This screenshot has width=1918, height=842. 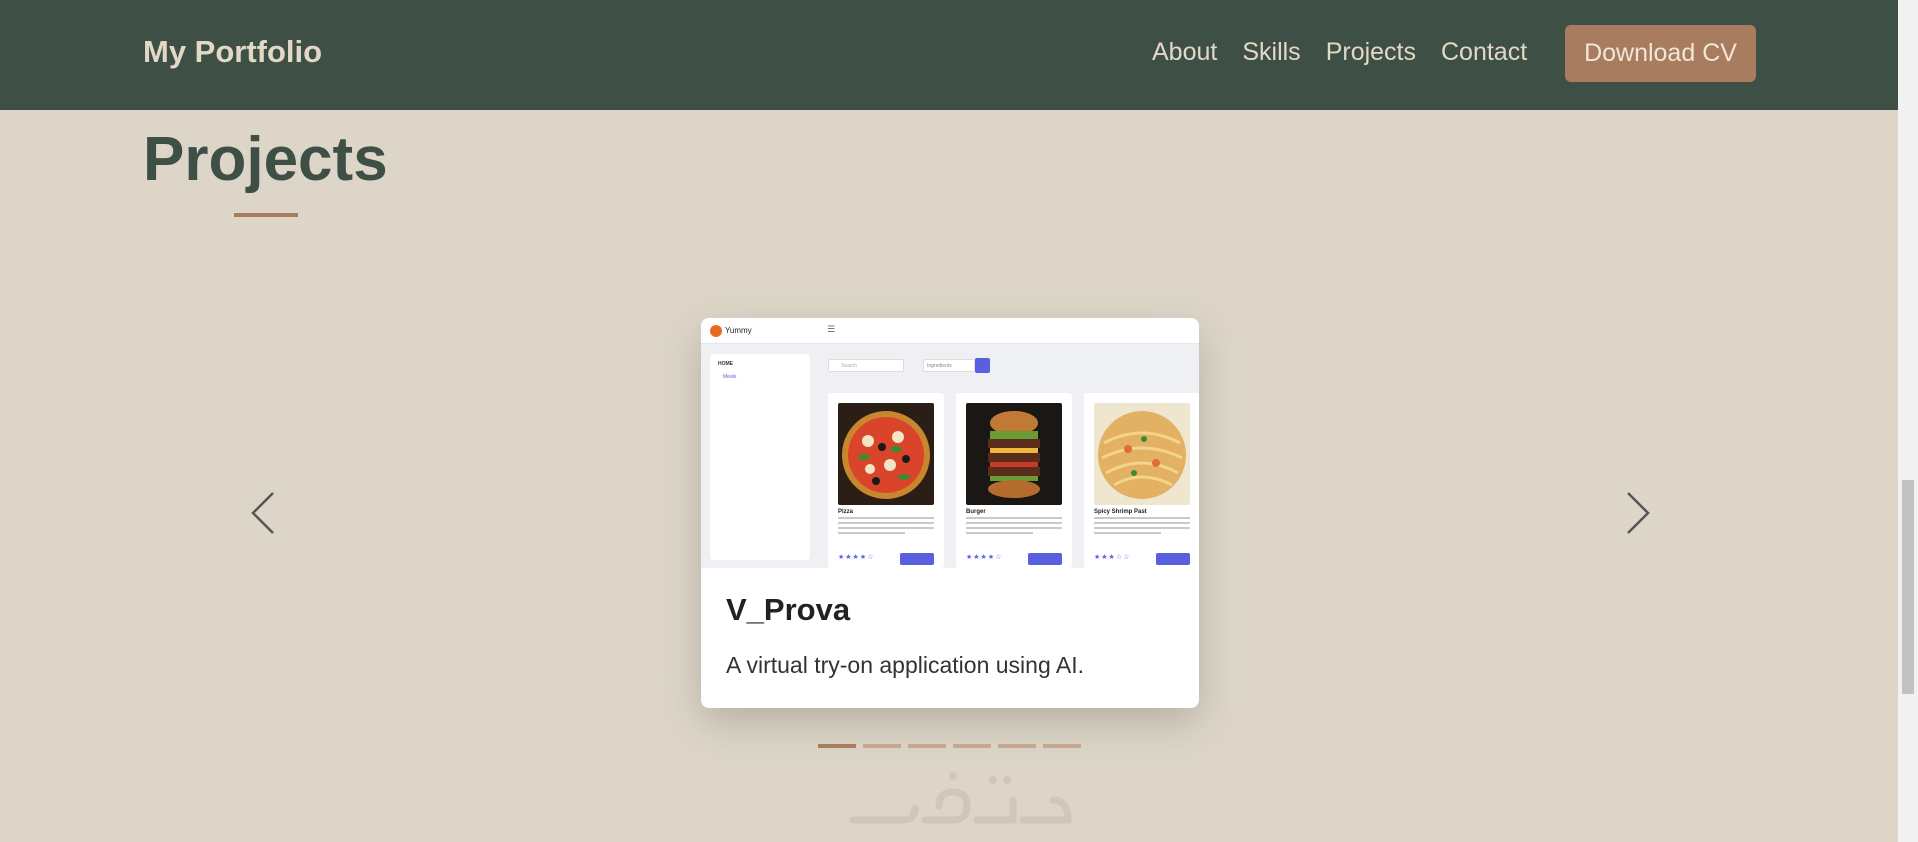 I want to click on screenshot-sidebar-heading: HOME, so click(x=725, y=364).